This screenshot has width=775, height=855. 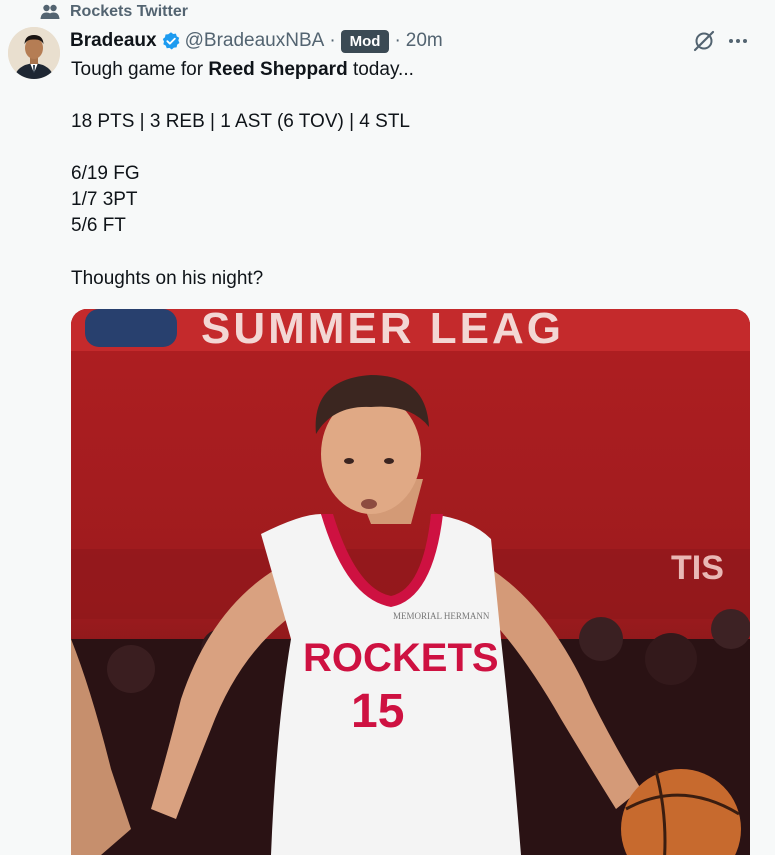 I want to click on mentioned-player: Reed Sheppard, so click(x=278, y=69).